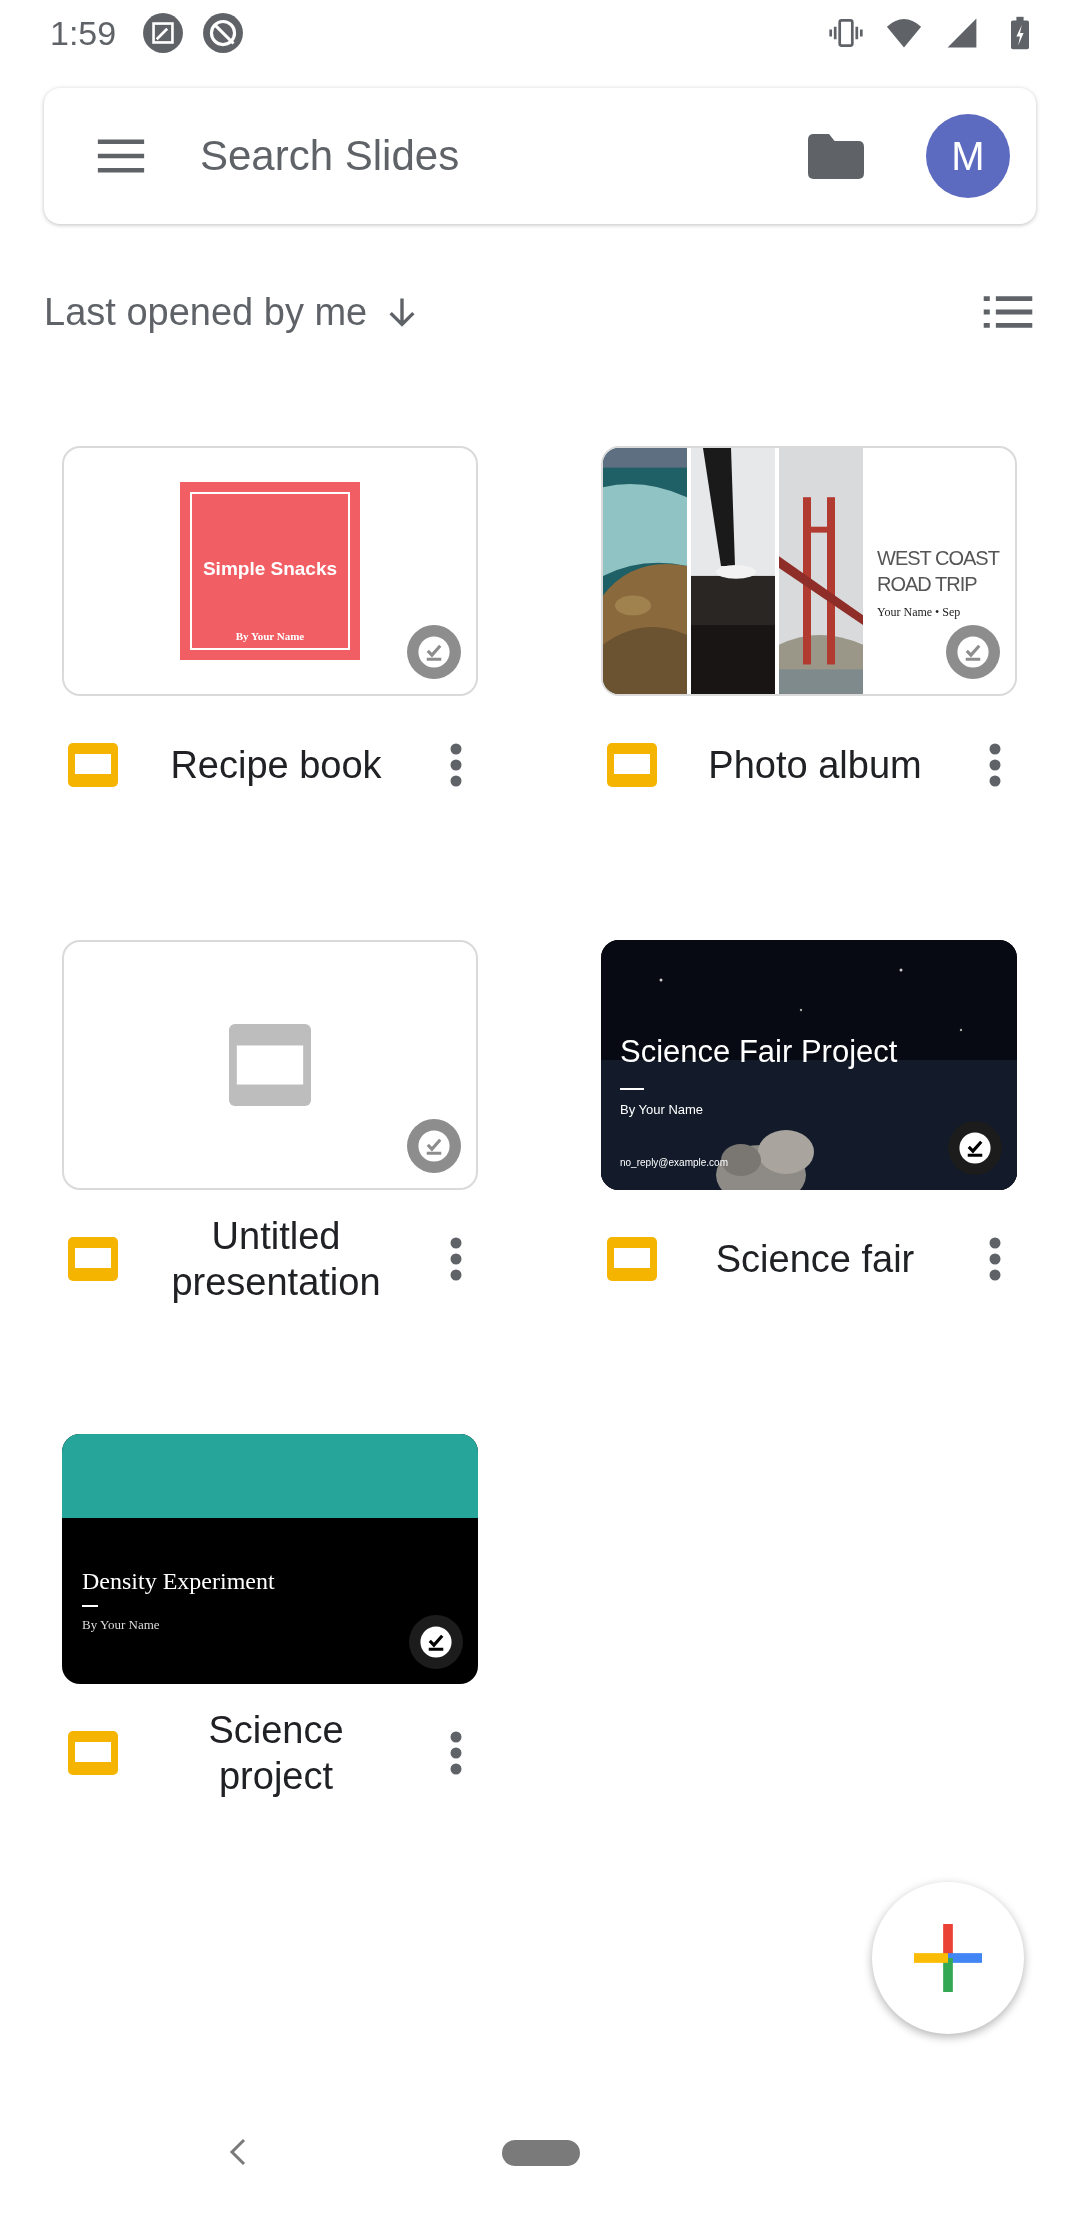 The width and height of the screenshot is (1080, 2220). Describe the element at coordinates (815, 765) in the screenshot. I see `file-title: Photo album` at that location.